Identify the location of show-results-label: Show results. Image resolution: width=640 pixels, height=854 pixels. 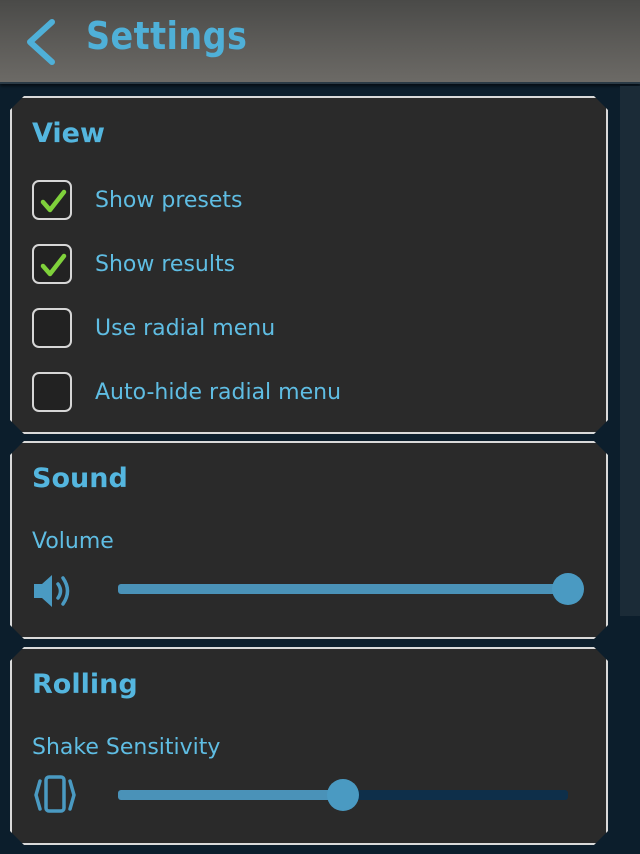
(165, 264).